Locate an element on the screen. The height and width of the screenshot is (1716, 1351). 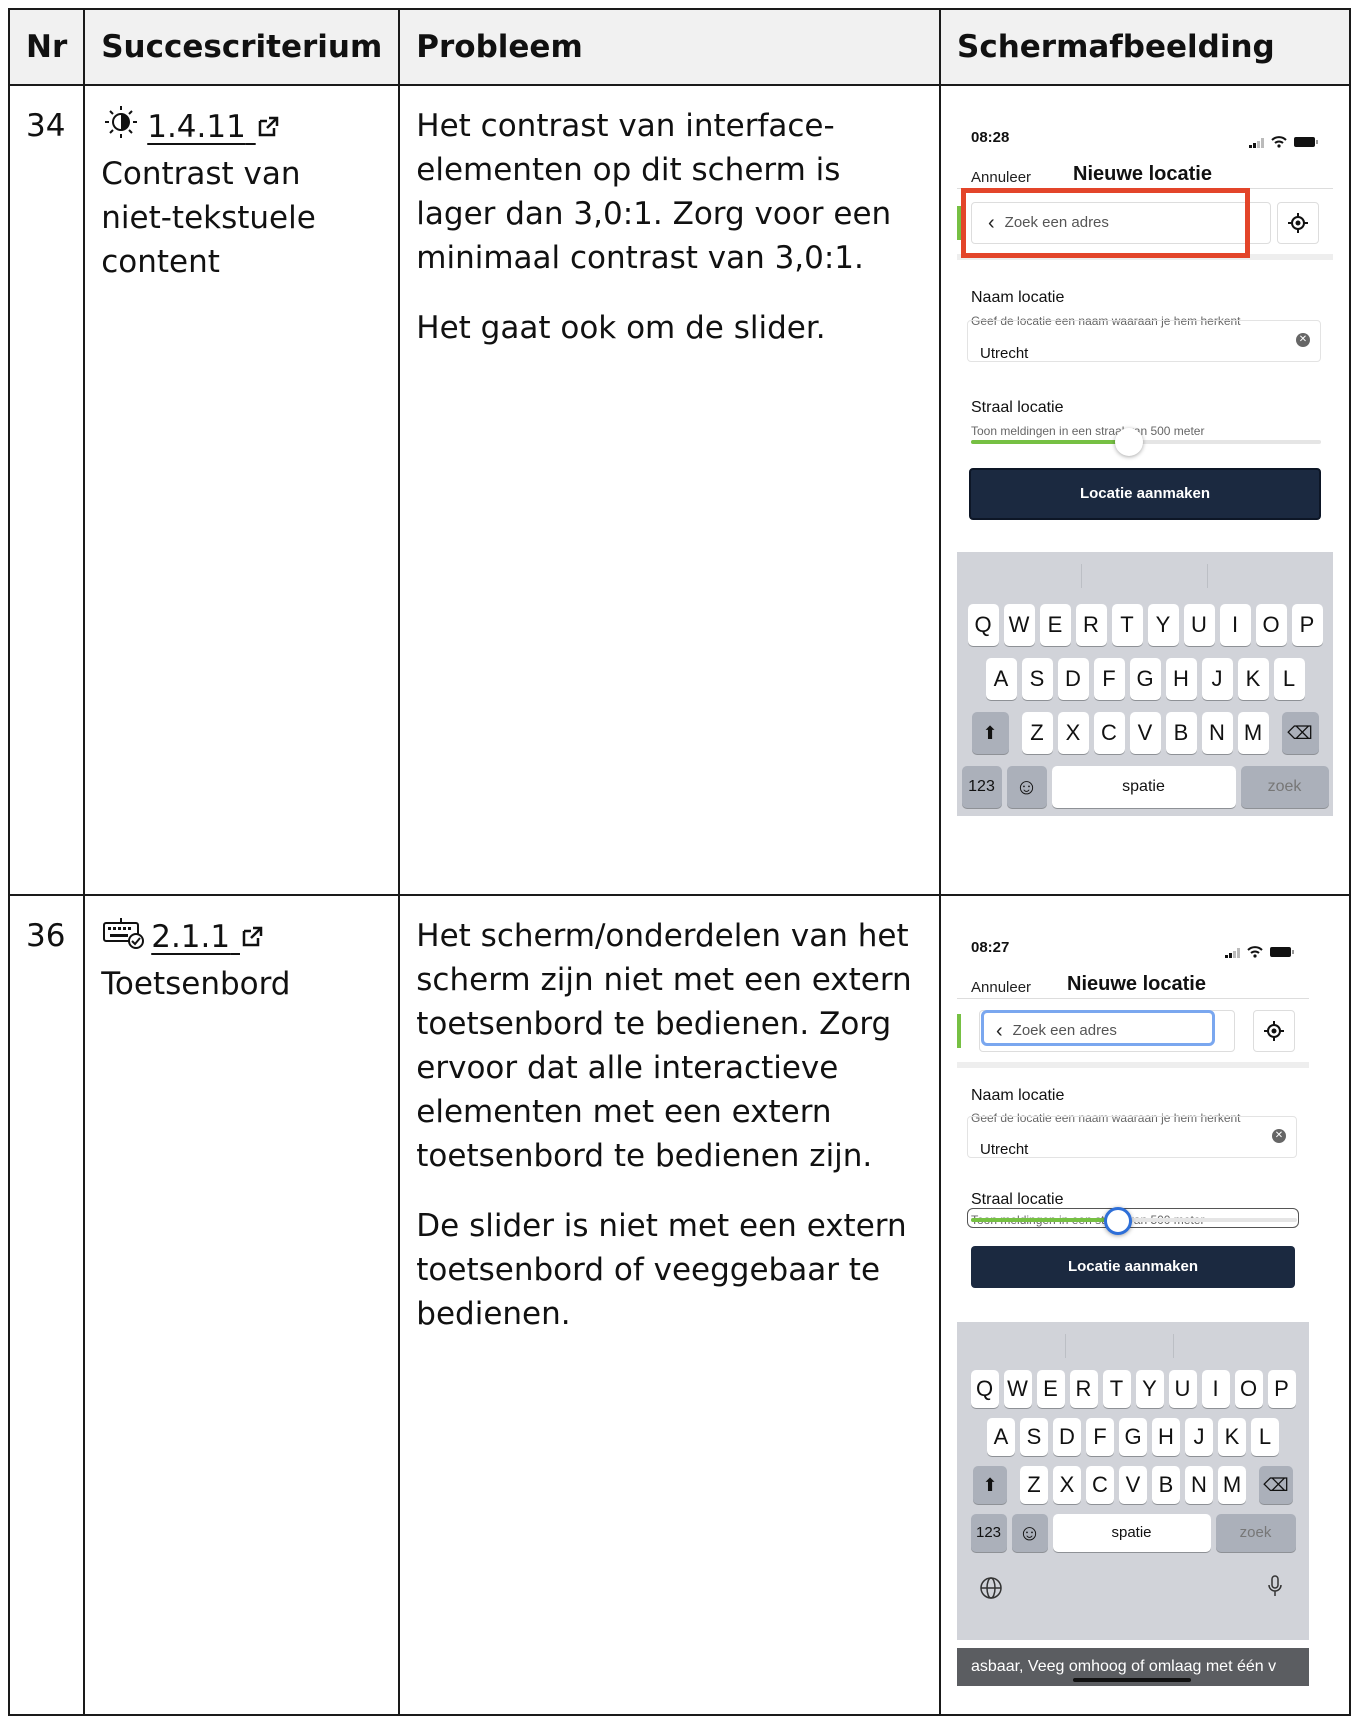
focus-indicator is located at coordinates (1098, 1028).